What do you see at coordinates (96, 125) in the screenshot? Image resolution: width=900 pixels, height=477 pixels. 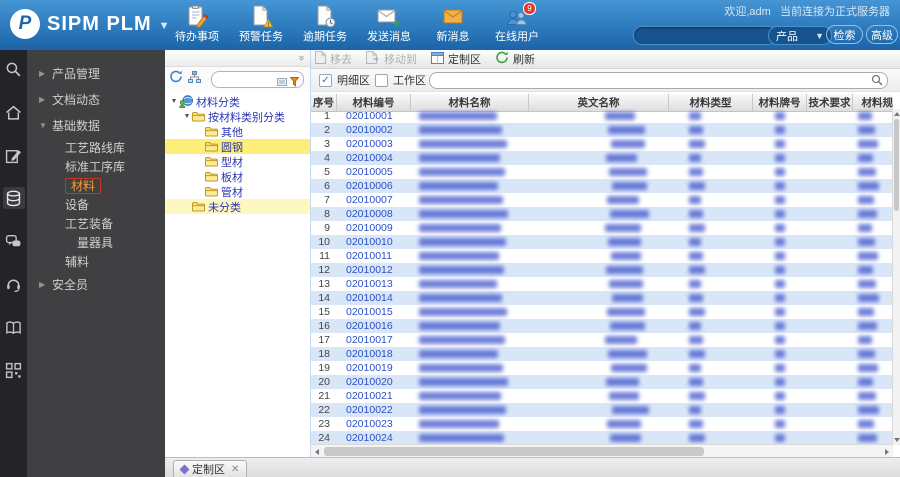 I see `nav-item-基础数据: ▼ 基础数据` at bounding box center [96, 125].